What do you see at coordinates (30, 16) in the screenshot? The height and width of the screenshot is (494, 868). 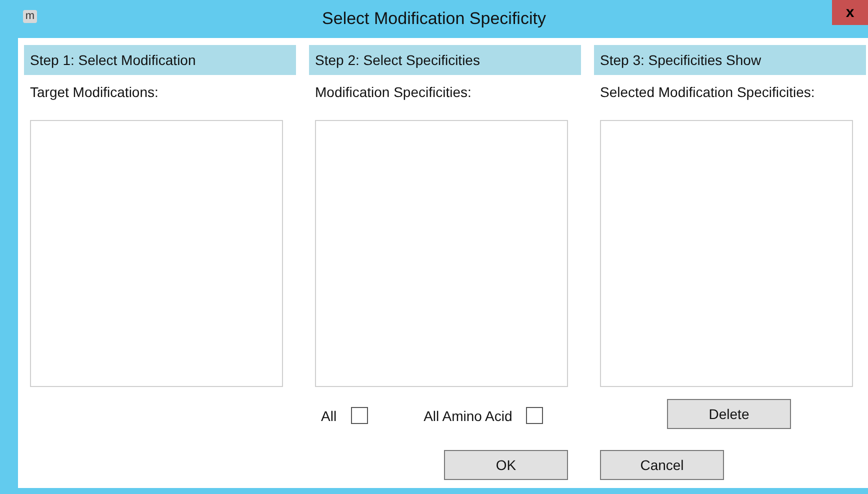 I see `app-icon: m` at bounding box center [30, 16].